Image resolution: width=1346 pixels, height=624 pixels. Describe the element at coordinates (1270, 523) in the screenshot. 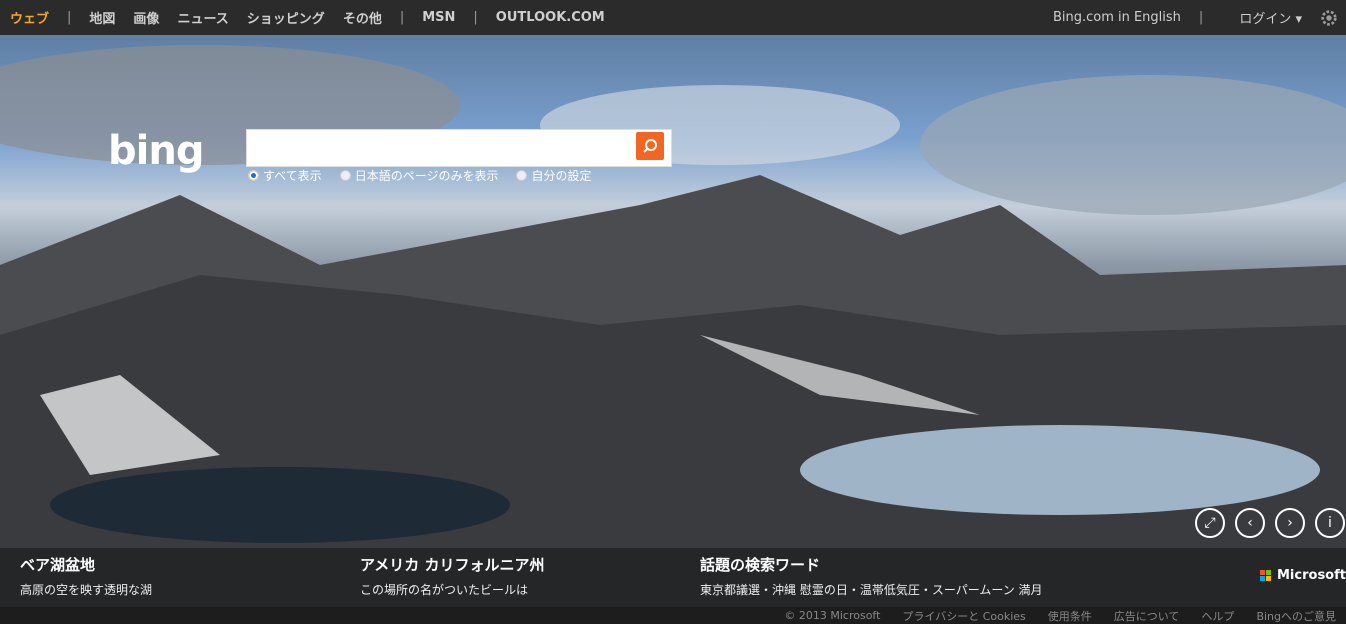

I see `image-controls: ⤢ ‹ › i` at that location.